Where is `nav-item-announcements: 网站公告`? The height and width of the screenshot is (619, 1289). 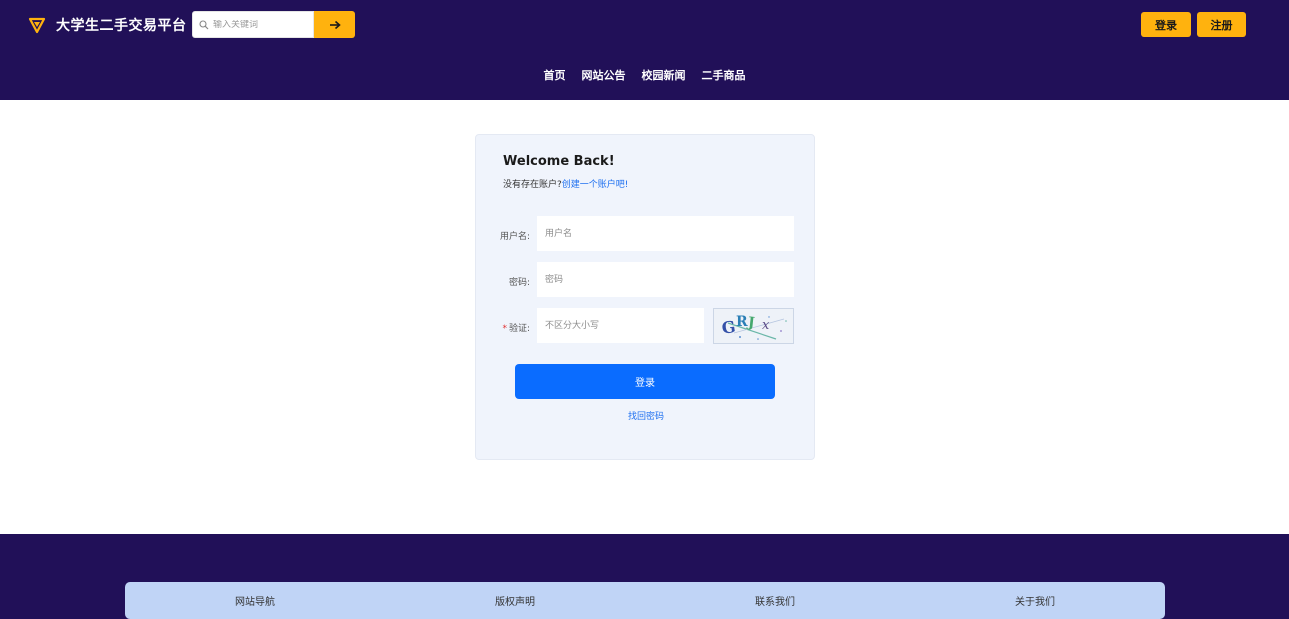
nav-item-announcements: 网站公告 is located at coordinates (604, 75).